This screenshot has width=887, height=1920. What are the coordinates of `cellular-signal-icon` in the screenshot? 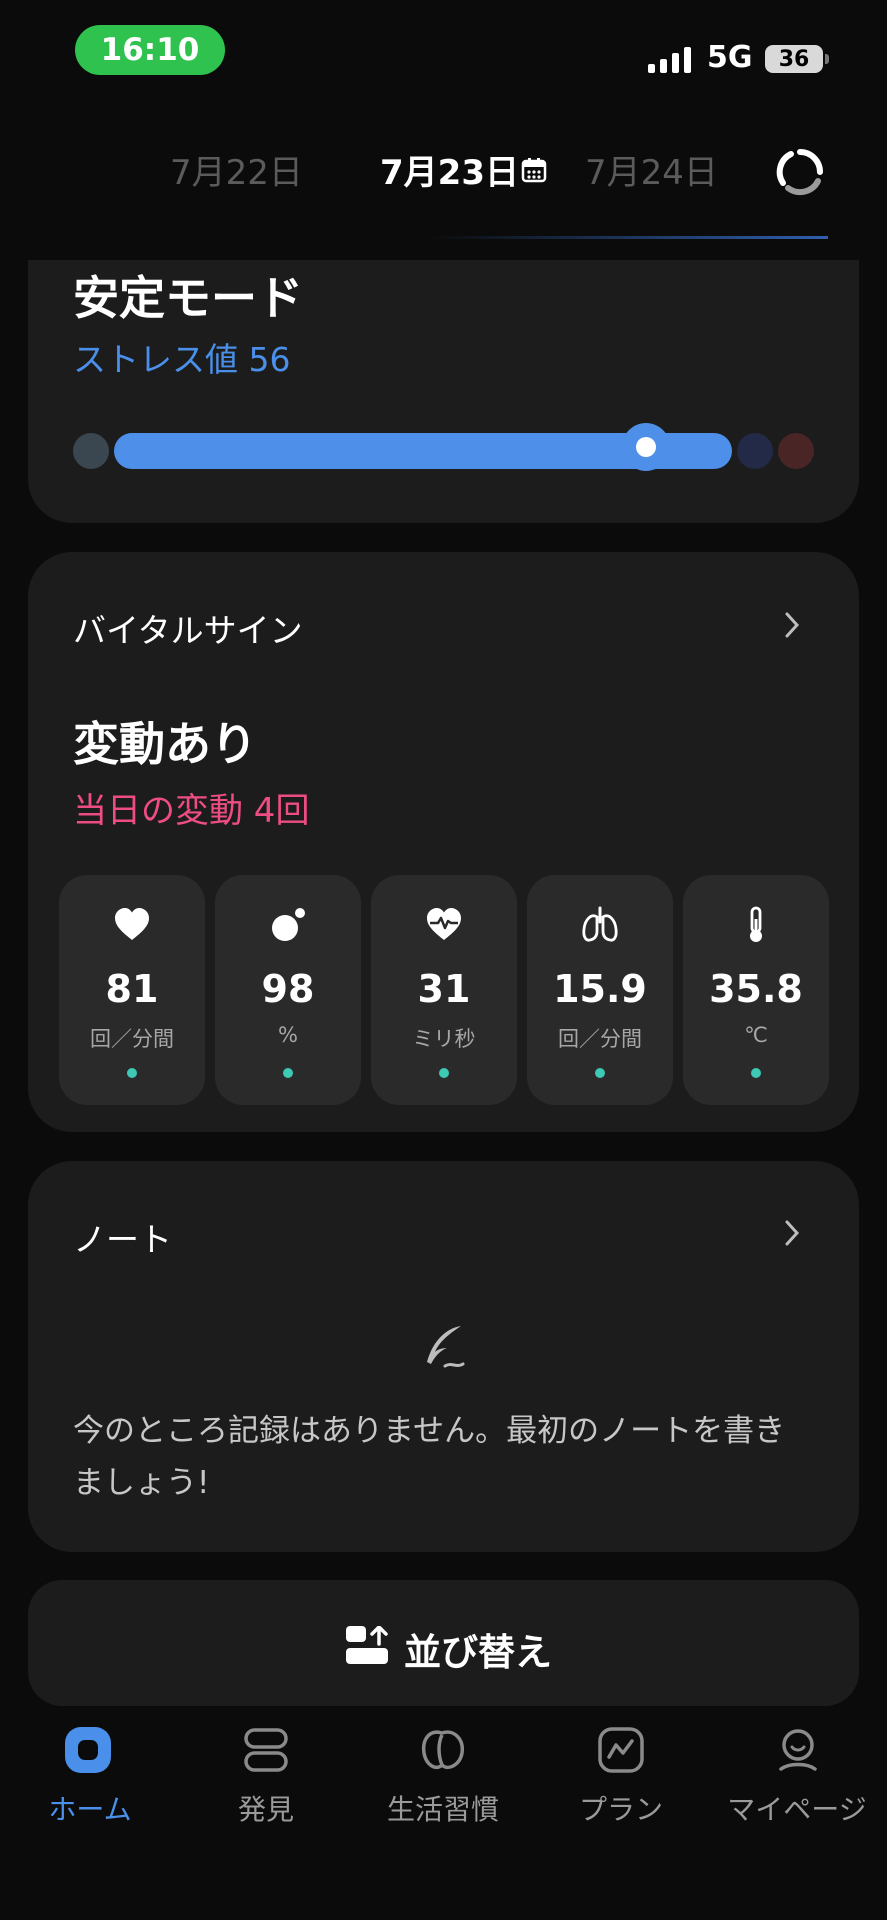 It's located at (669, 60).